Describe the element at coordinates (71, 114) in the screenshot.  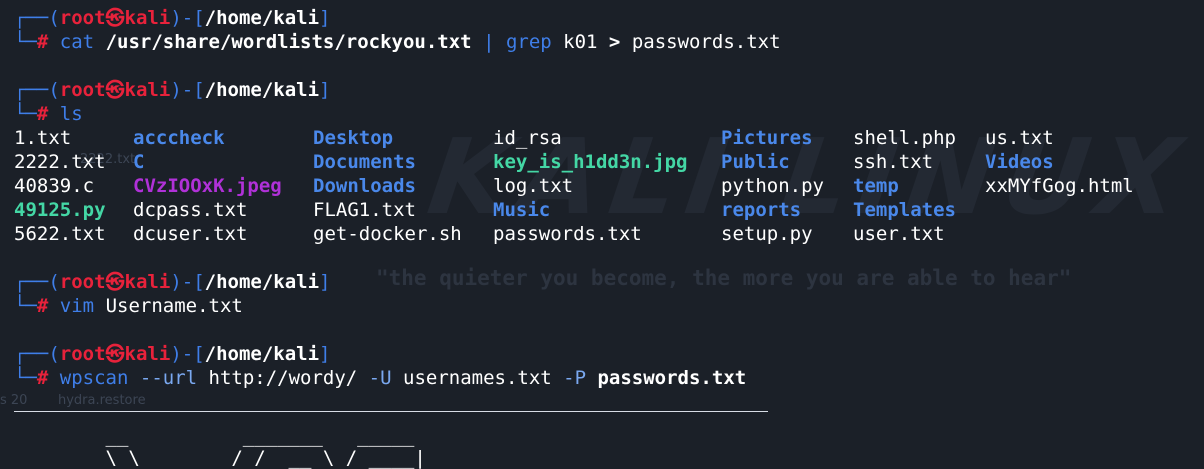
I see `command-token: ls` at that location.